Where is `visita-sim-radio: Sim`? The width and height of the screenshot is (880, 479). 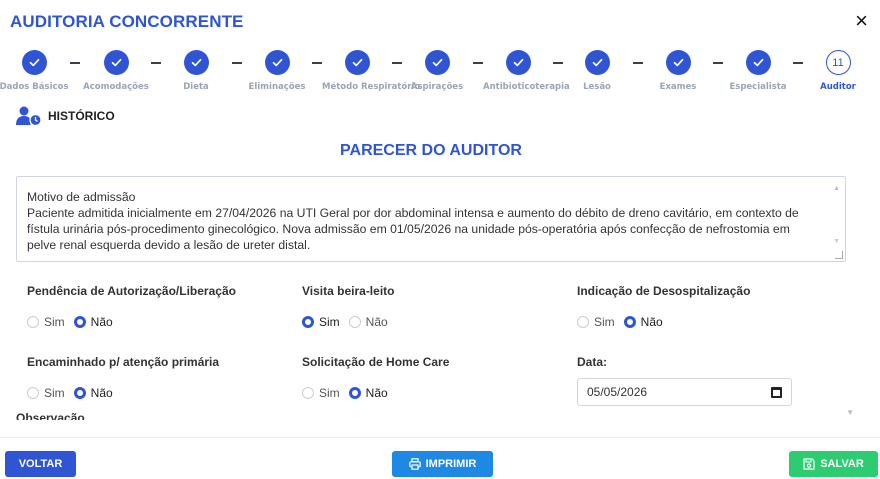
visita-sim-radio: Sim is located at coordinates (321, 322).